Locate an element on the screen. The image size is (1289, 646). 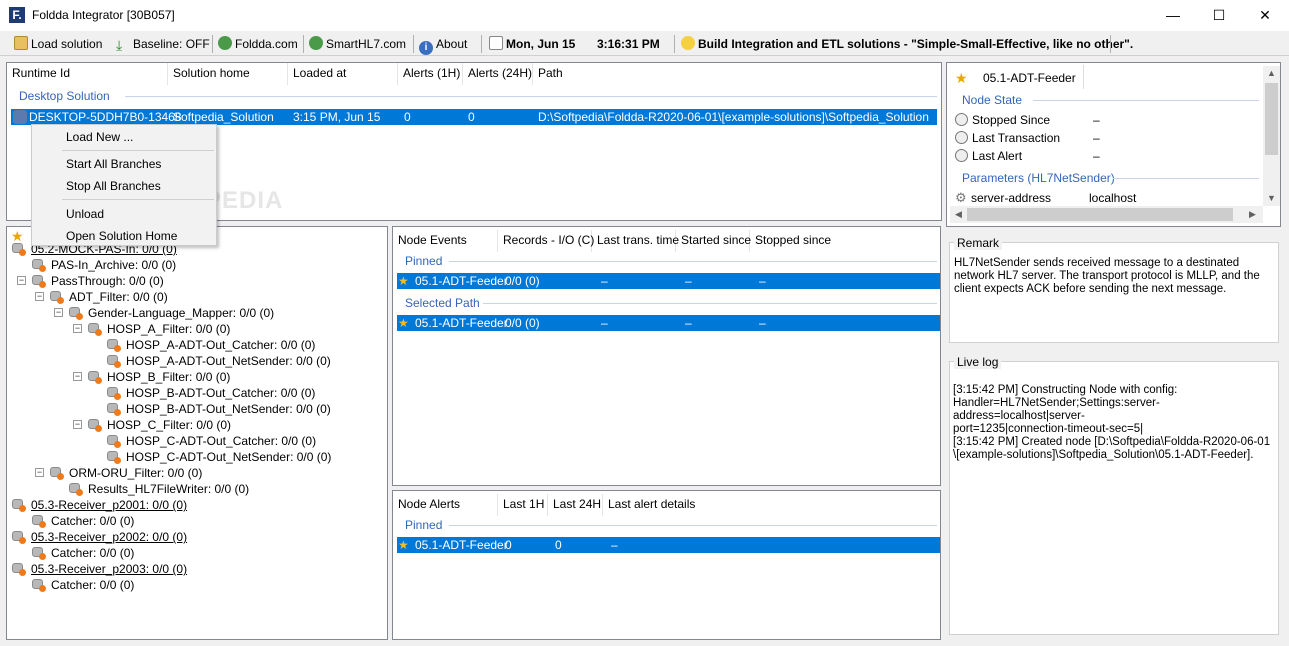
group-desktop-solution: Desktop Solution is located at coordinates (64, 96).